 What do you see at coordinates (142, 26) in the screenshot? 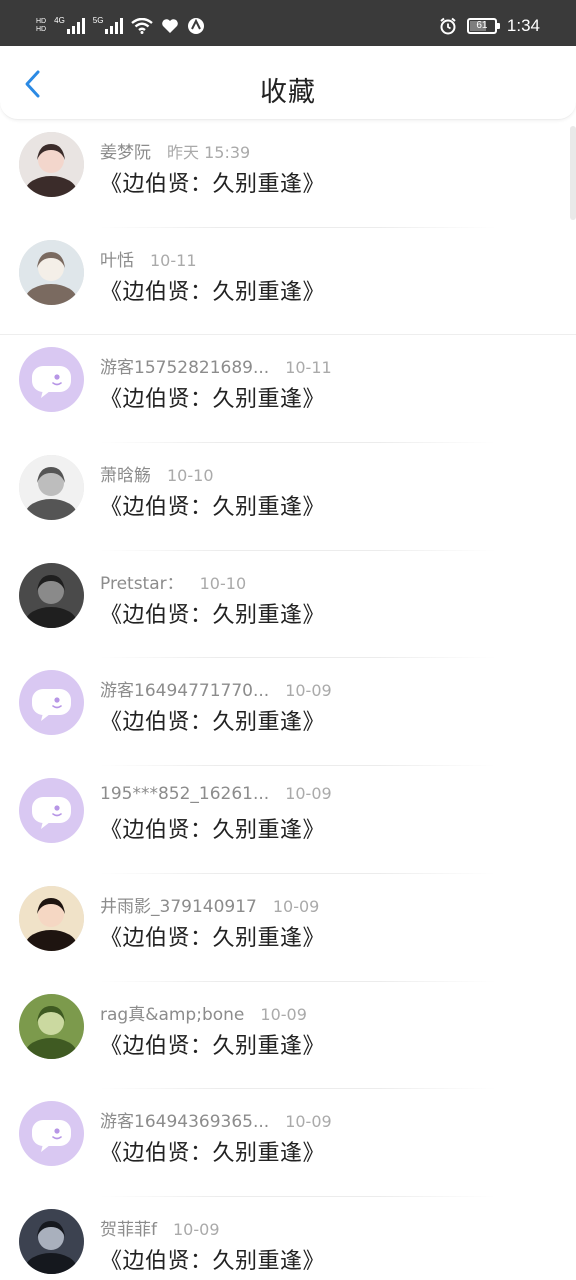
I see `wifi-icon` at bounding box center [142, 26].